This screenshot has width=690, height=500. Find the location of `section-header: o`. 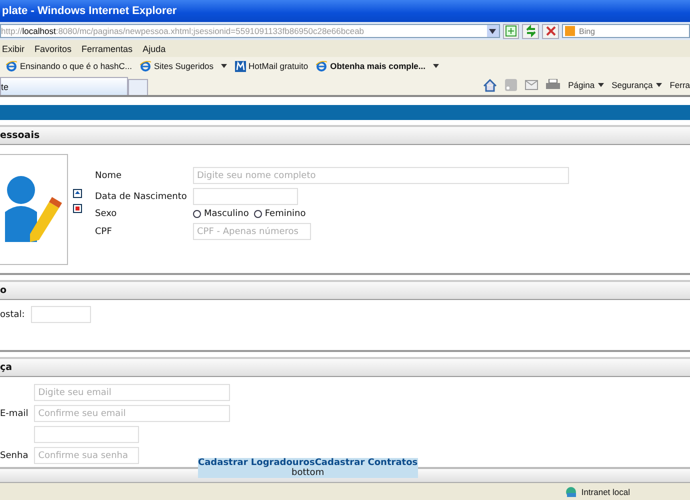

section-header: o is located at coordinates (345, 290).